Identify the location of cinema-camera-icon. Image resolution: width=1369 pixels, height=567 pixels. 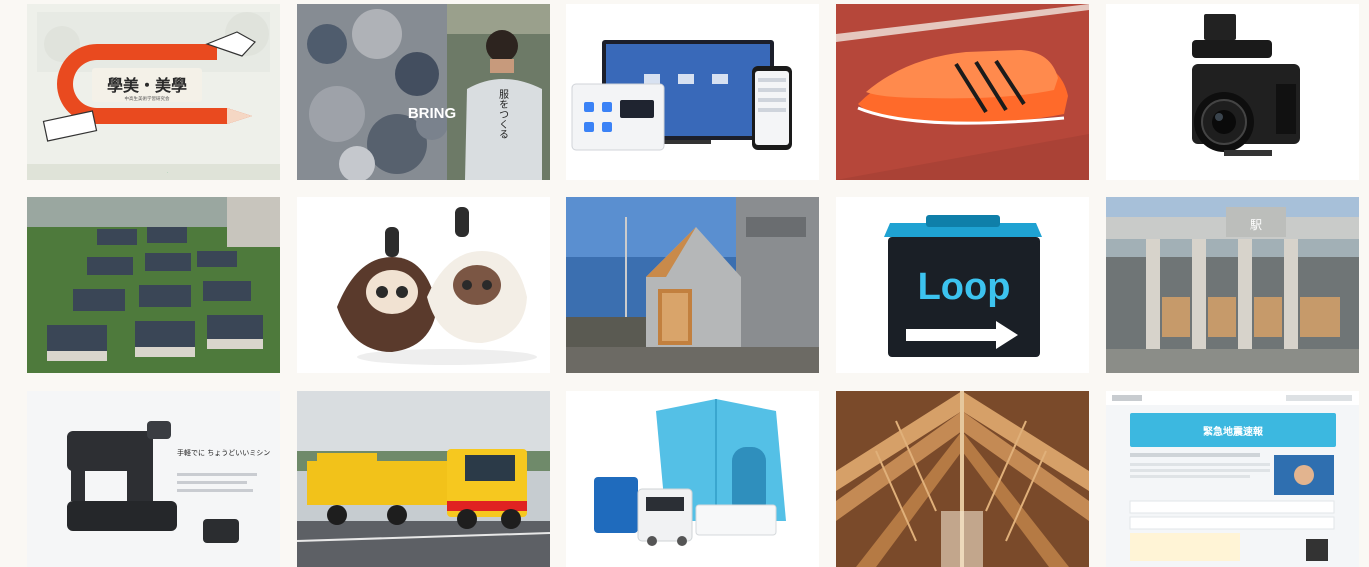
(1232, 92).